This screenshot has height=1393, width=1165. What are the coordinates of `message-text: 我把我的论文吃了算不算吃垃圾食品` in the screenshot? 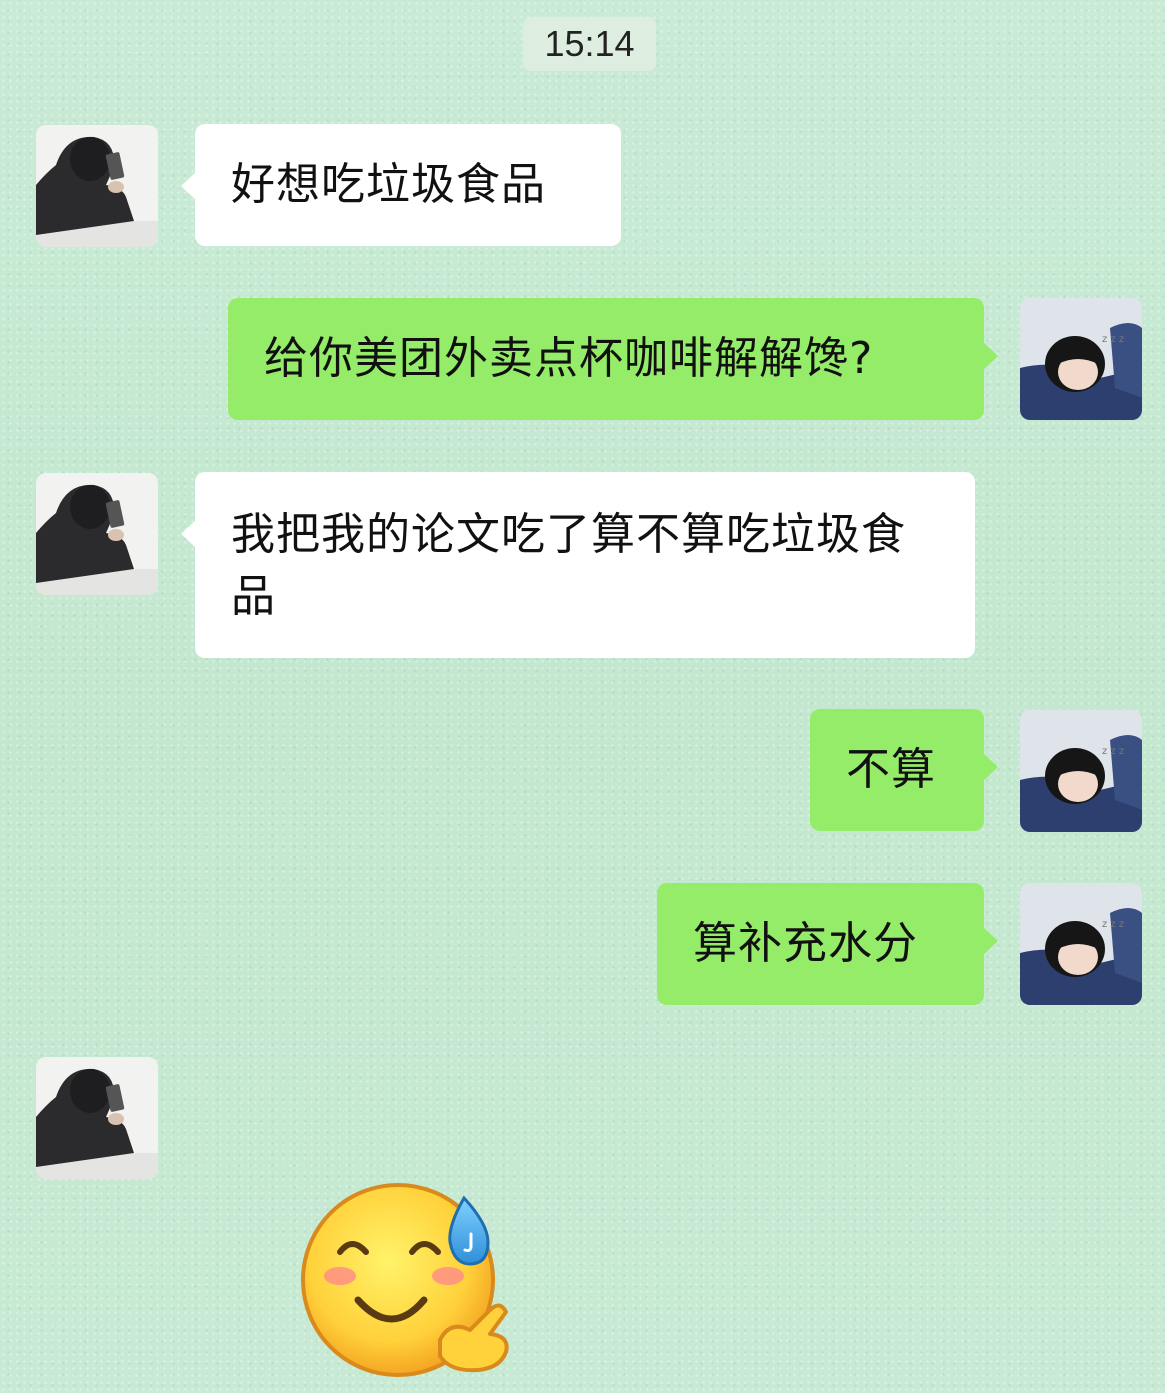 It's located at (568, 565).